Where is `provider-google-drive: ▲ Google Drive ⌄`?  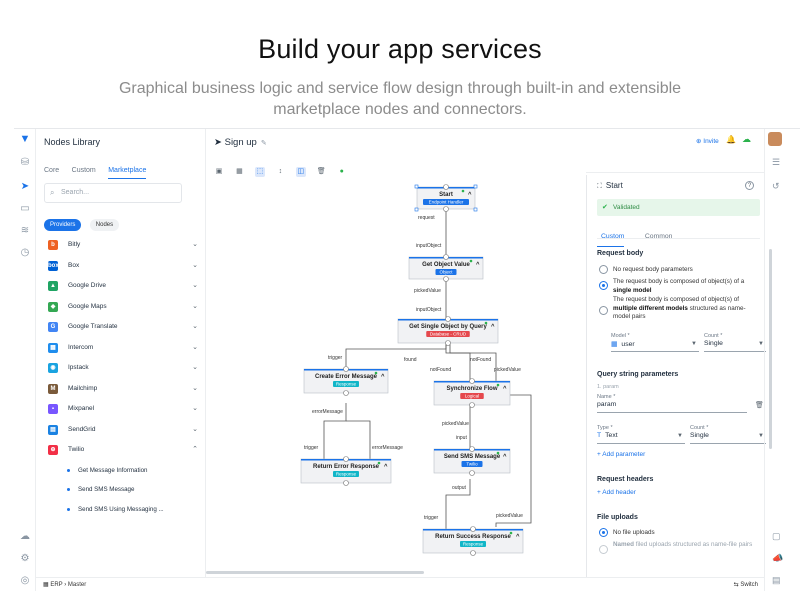
provider-google-drive: ▲ Google Drive ⌄ is located at coordinates (121, 288).